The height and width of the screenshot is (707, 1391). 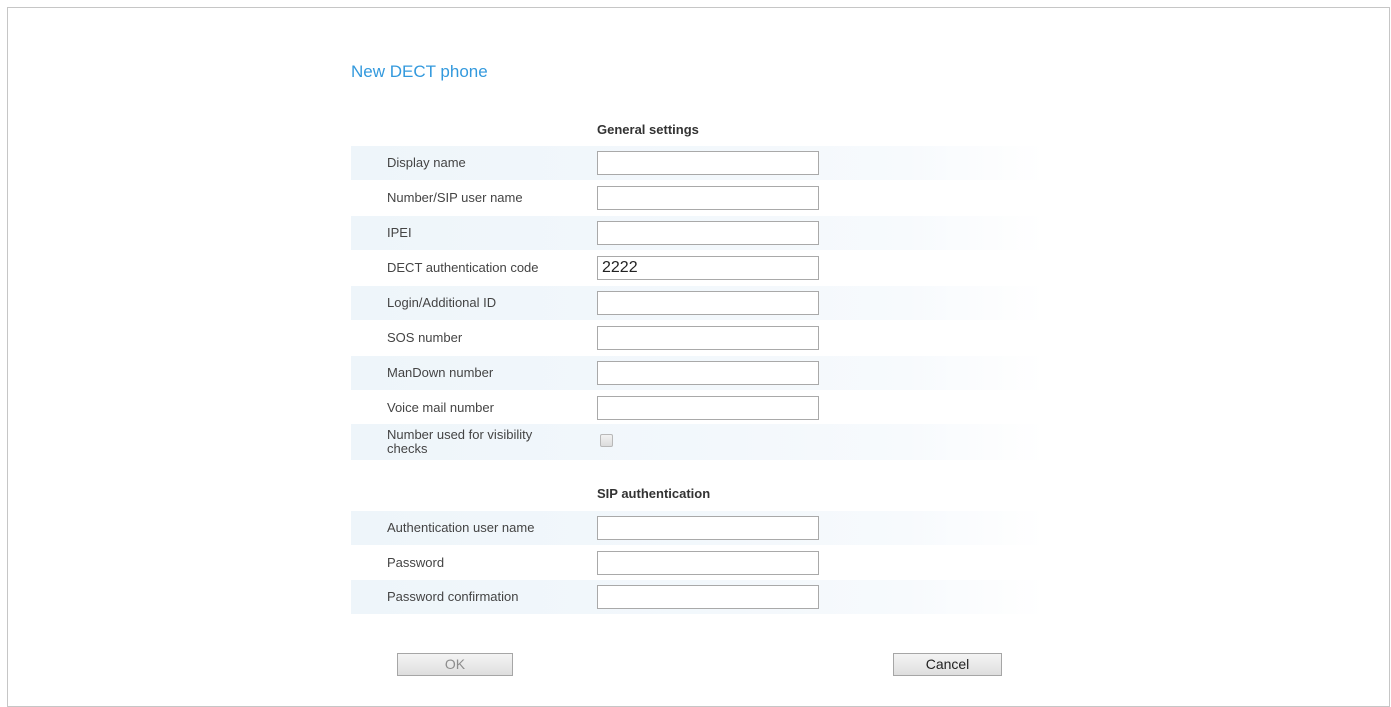 What do you see at coordinates (460, 441) in the screenshot?
I see `visibility-check-label: Number used for visibility checks` at bounding box center [460, 441].